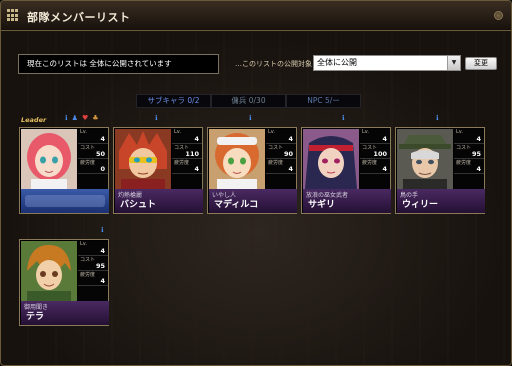 This screenshot has height=366, width=512. Describe the element at coordinates (118, 64) in the screenshot. I see `public-status-text: 現在このリストは 全体に公開されています` at that location.